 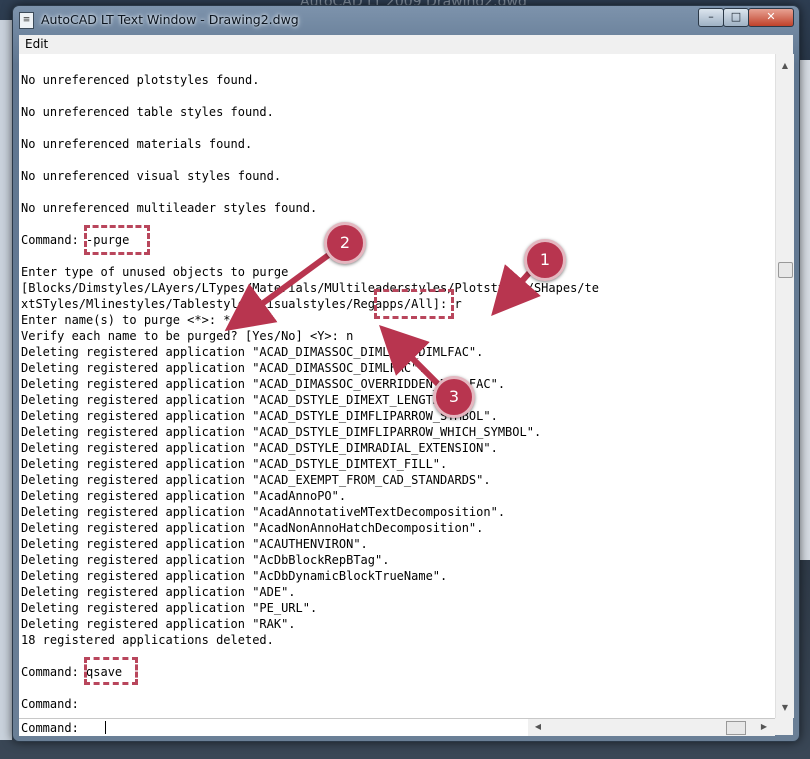 What do you see at coordinates (785, 270) in the screenshot?
I see `scroll-thumb` at bounding box center [785, 270].